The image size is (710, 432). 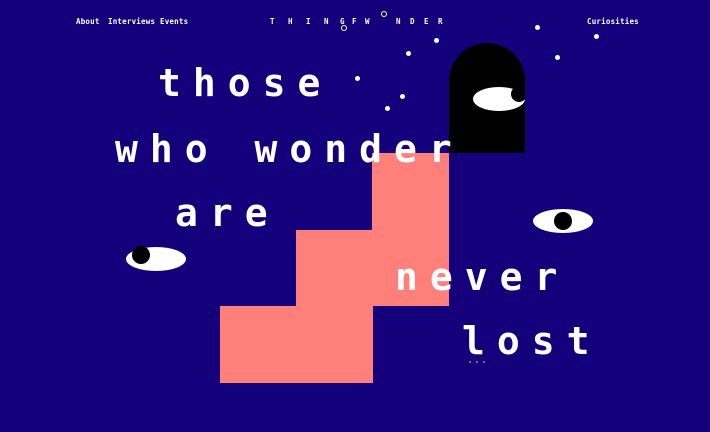 I want to click on nav-curiosities-link: Curiosities, so click(x=613, y=21).